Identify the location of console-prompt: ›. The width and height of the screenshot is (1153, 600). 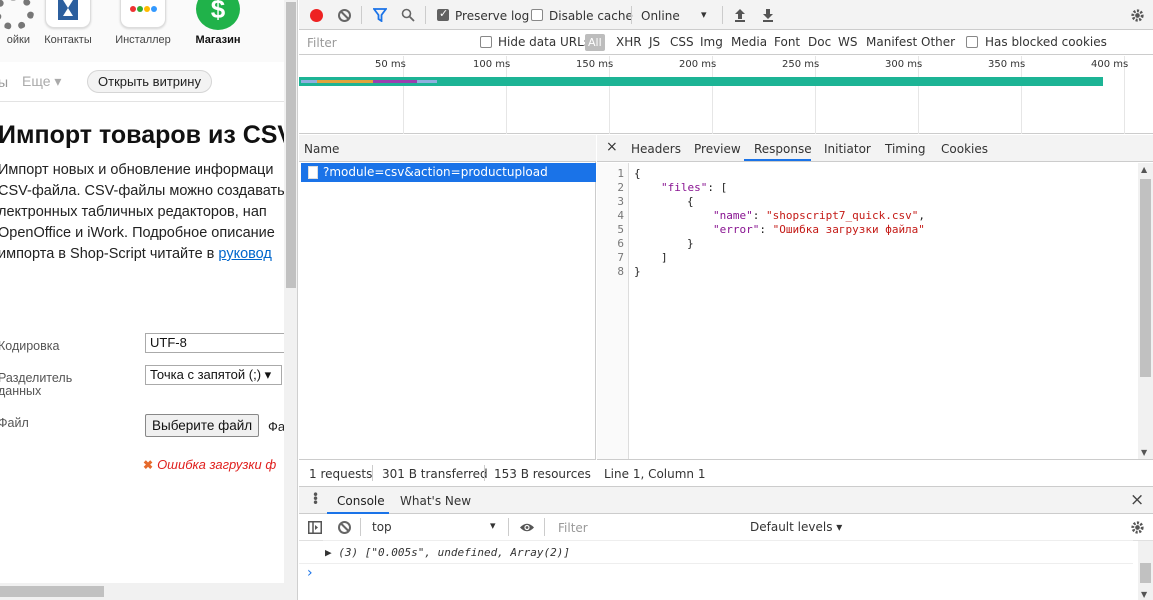
(310, 573).